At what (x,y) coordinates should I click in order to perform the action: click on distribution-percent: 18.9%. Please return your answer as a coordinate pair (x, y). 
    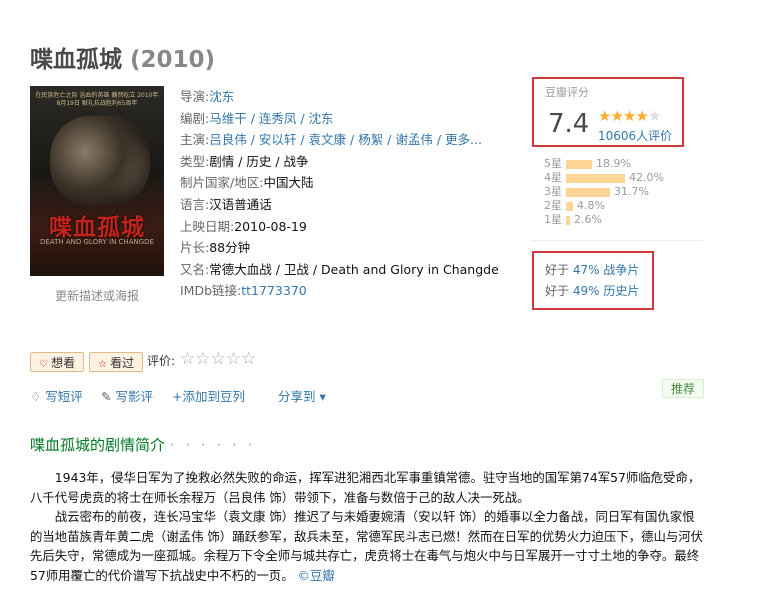
    Looking at the image, I should click on (613, 163).